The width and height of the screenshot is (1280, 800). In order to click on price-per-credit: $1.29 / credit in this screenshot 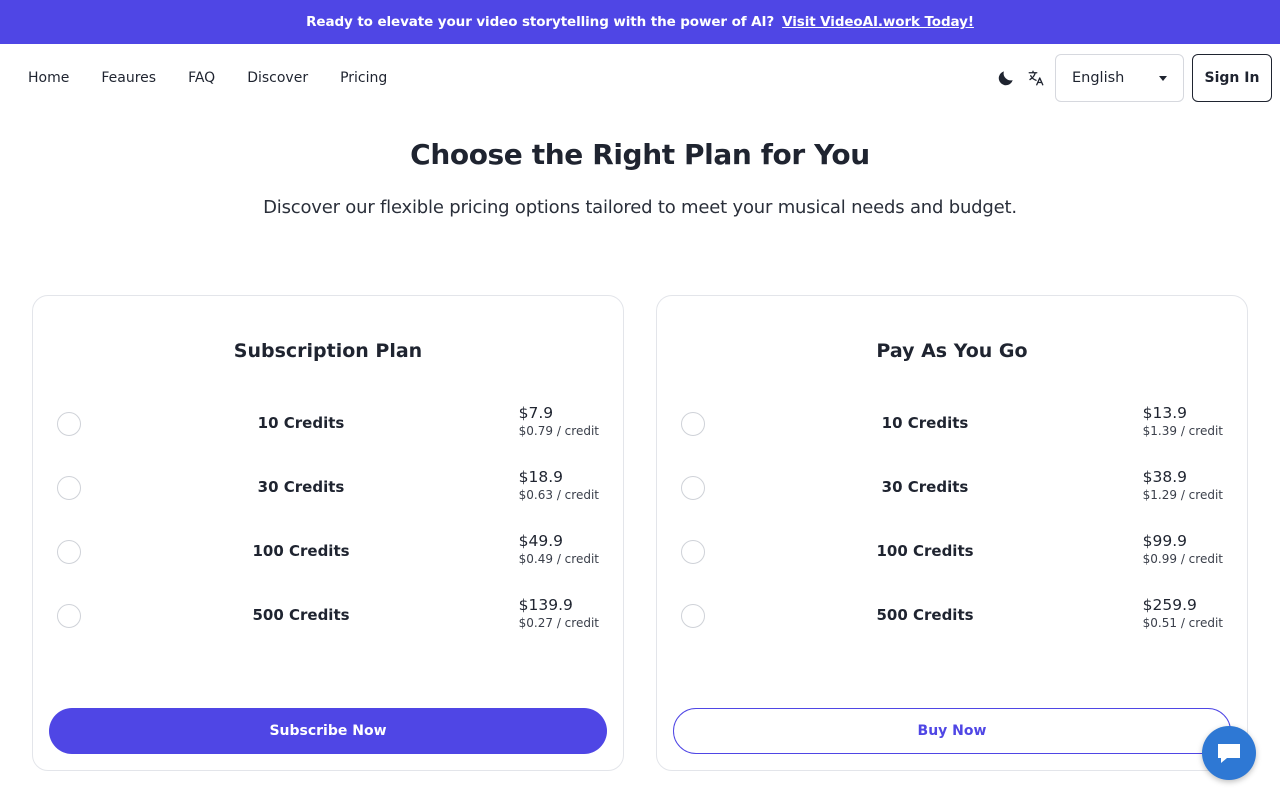, I will do `click(1182, 495)`.